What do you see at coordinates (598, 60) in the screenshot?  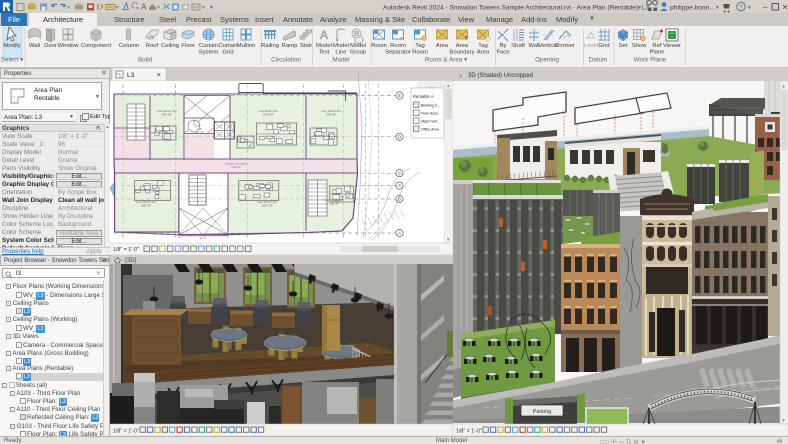 I see `svg-text: Datum` at bounding box center [598, 60].